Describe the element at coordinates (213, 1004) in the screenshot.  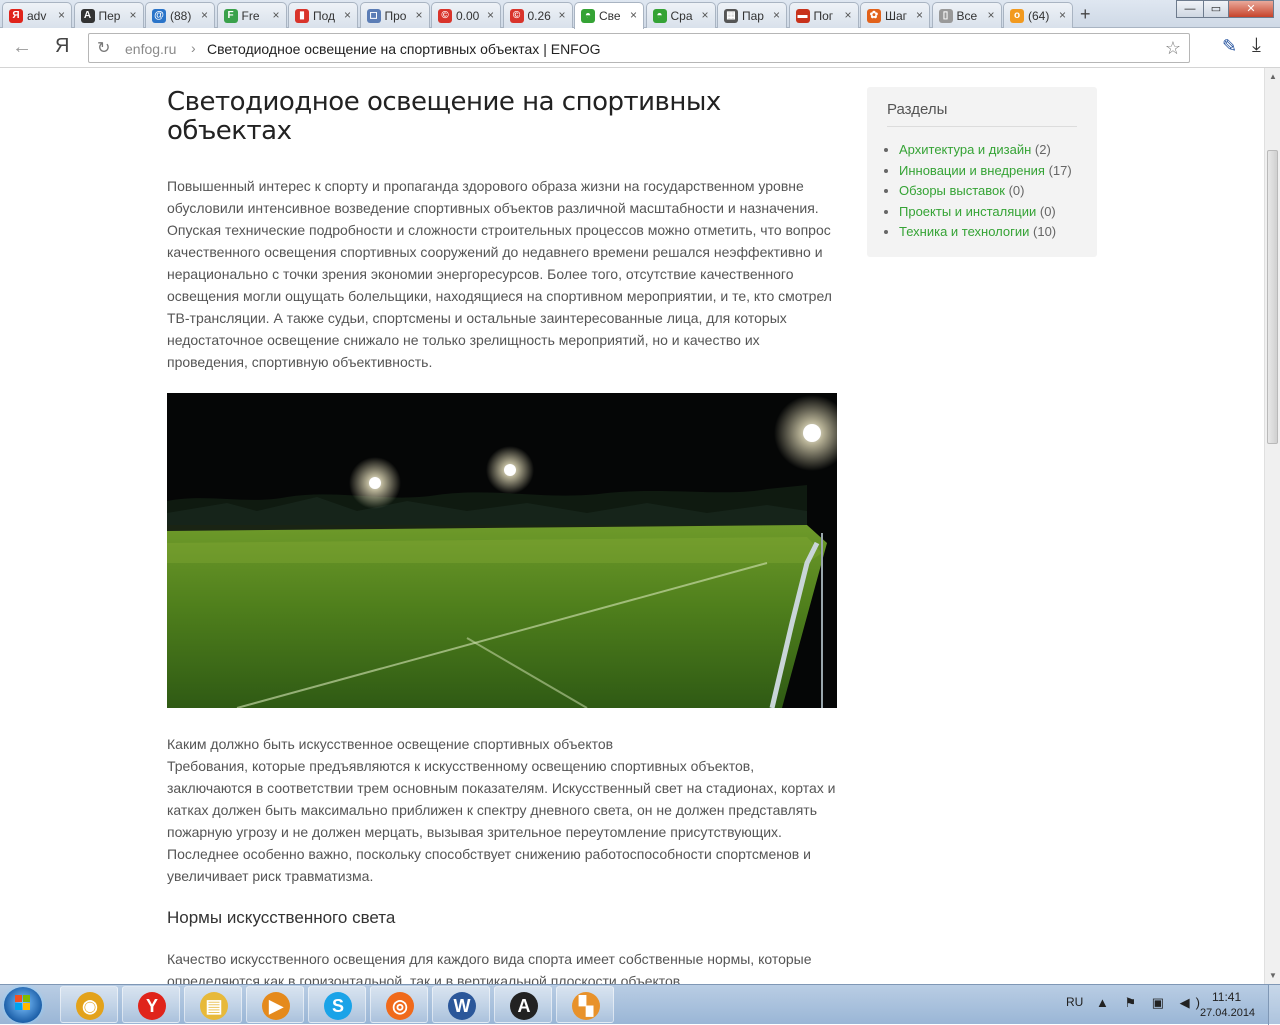
I see `taskbar-app-explorer: ▤` at that location.